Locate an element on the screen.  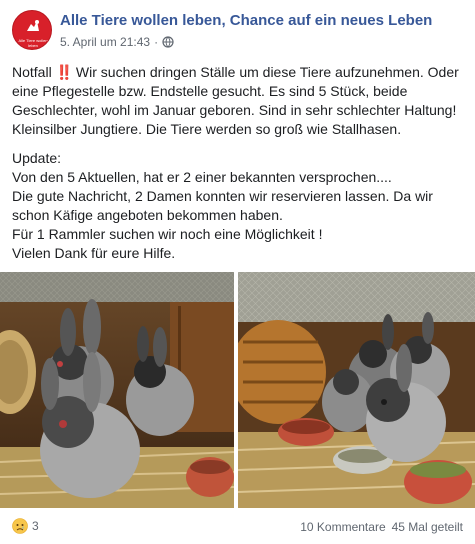
double-exclamation-emoji: ‼️ is located at coordinates (64, 72).